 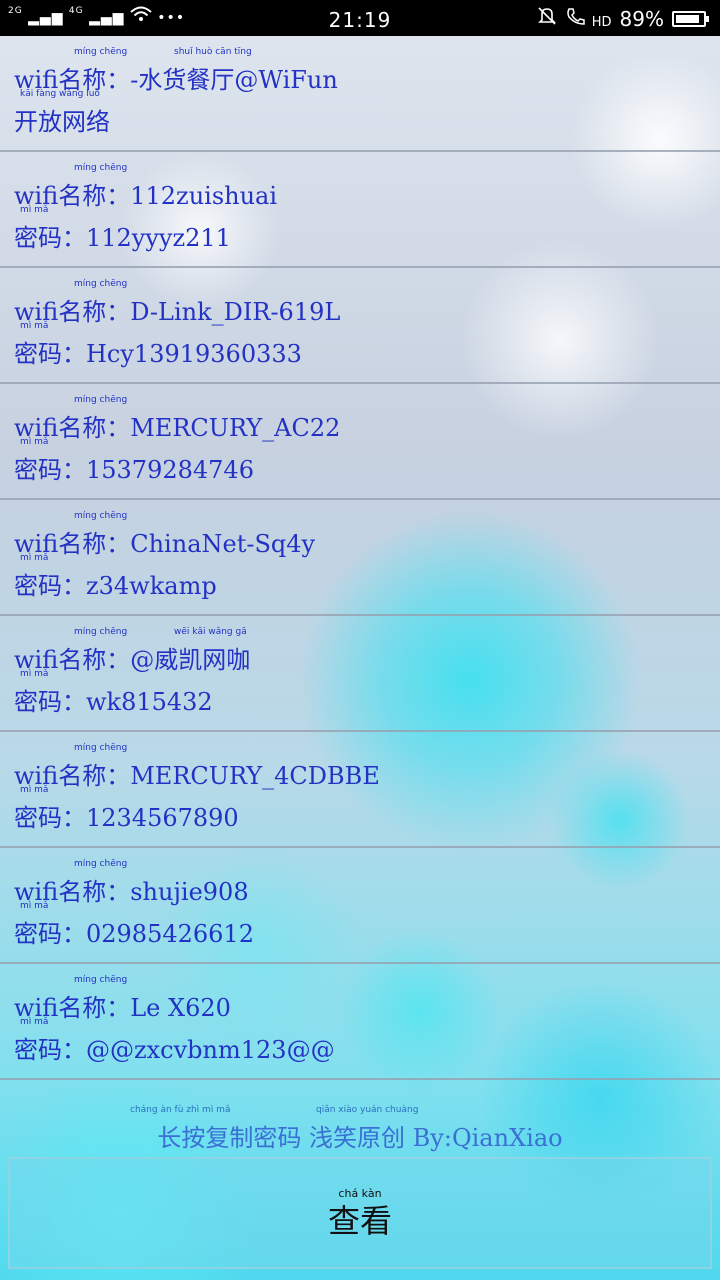 I want to click on wifi-password-line: kāi fàng wǎng luò 开放网络, so click(x=62, y=113).